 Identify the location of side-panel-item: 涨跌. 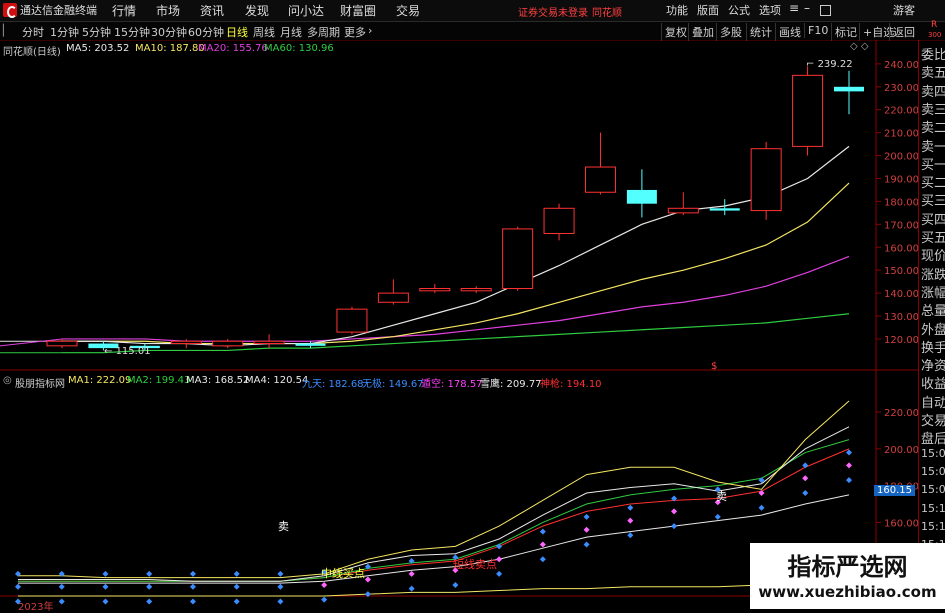
(933, 273).